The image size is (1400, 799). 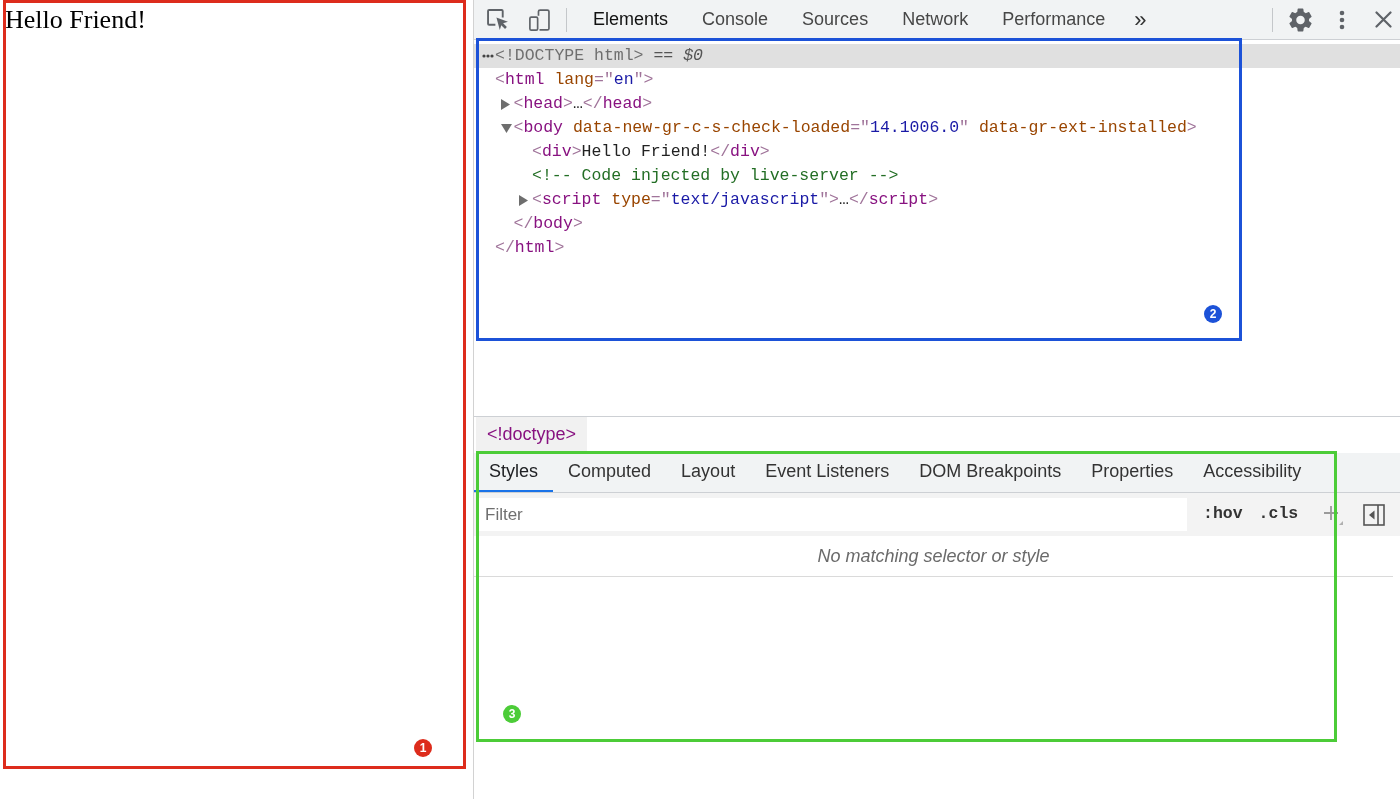 I want to click on more-tabs-button: », so click(x=1140, y=19).